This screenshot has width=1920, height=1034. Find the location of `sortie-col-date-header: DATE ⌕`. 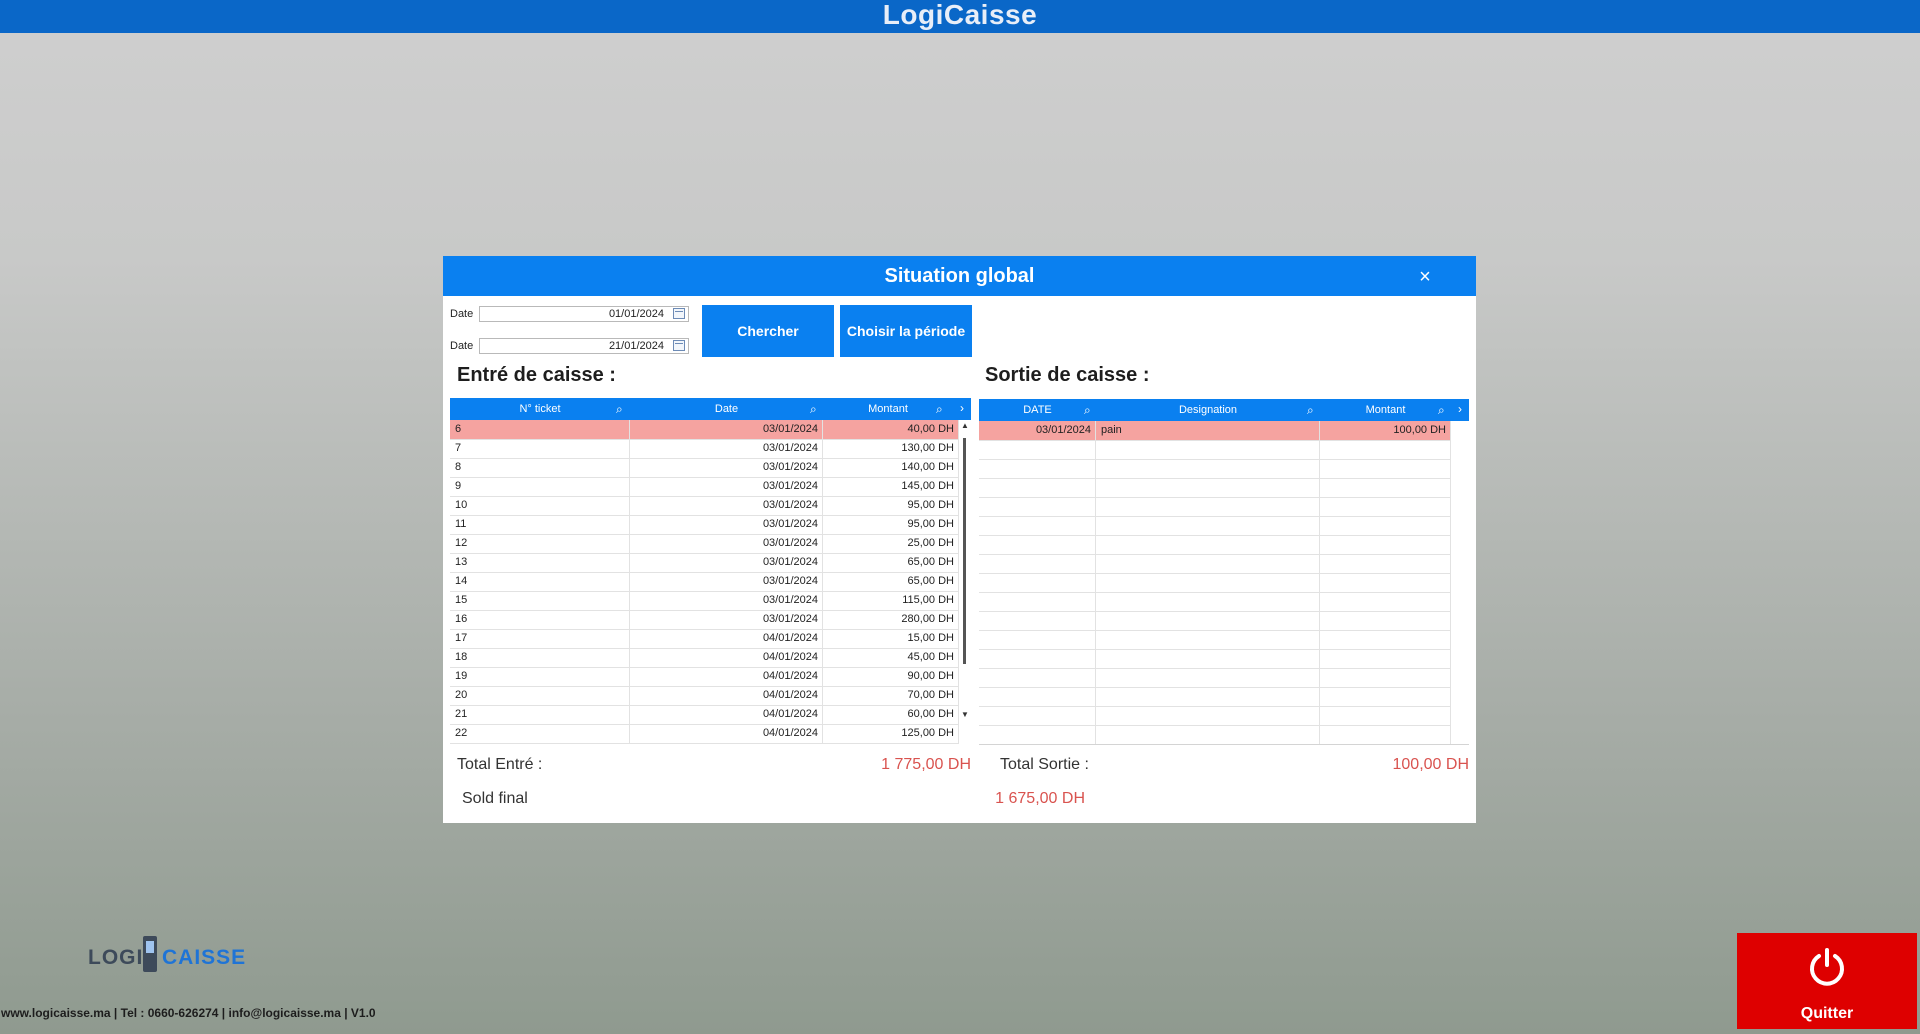

sortie-col-date-header: DATE ⌕ is located at coordinates (1037, 410).